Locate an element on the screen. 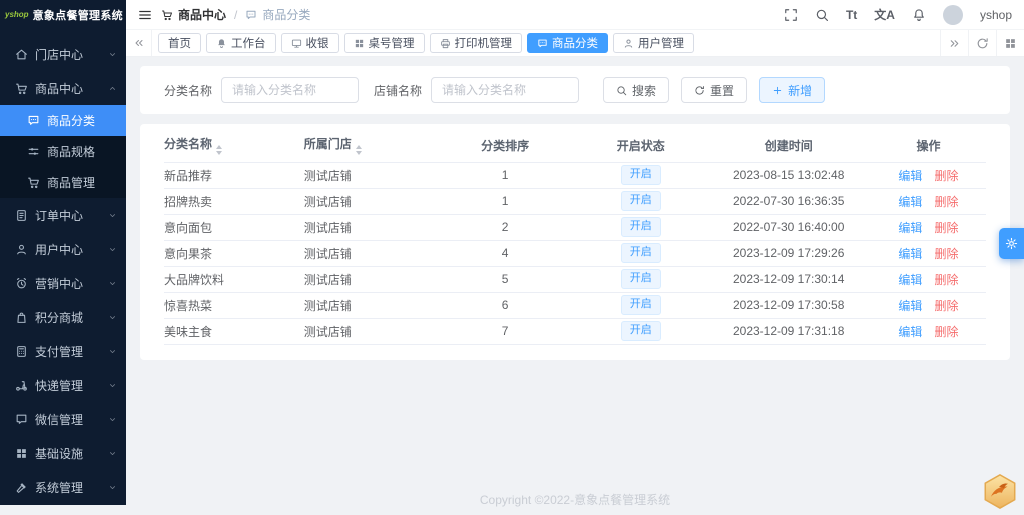  store-name-input is located at coordinates (505, 90).